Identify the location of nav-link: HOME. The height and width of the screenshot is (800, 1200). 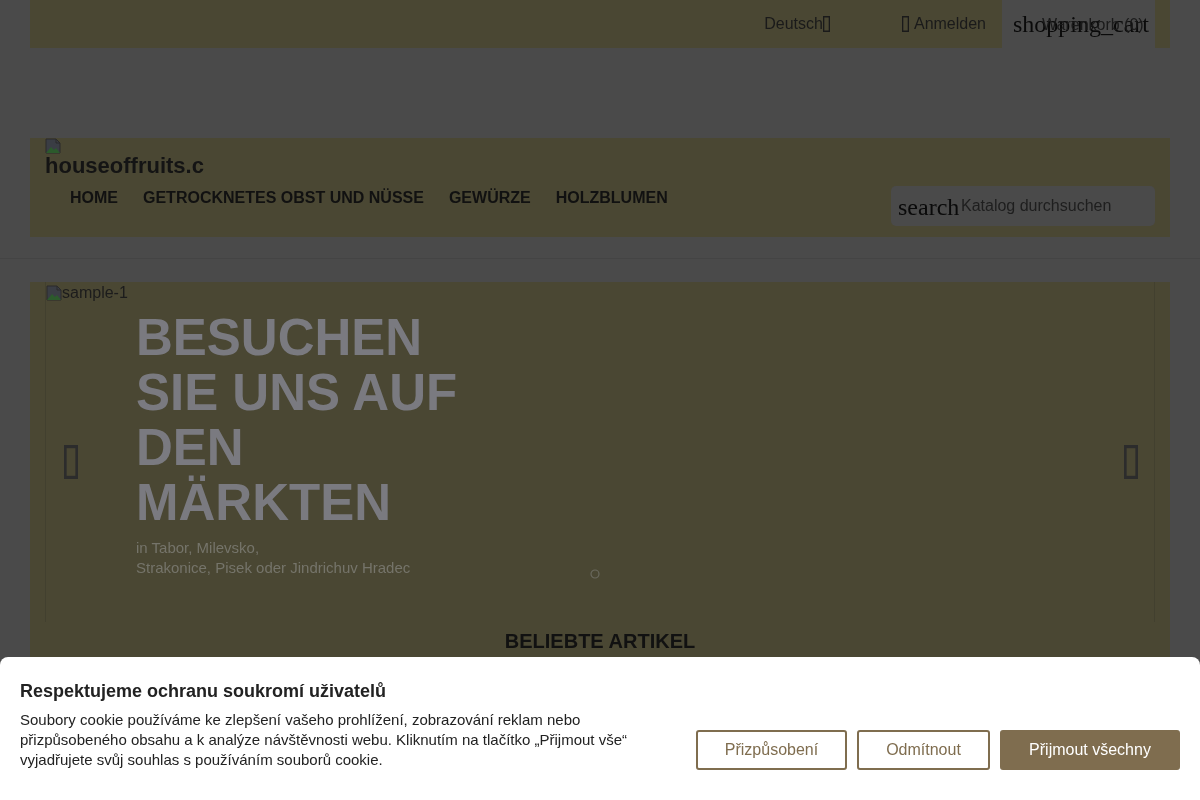
(94, 198).